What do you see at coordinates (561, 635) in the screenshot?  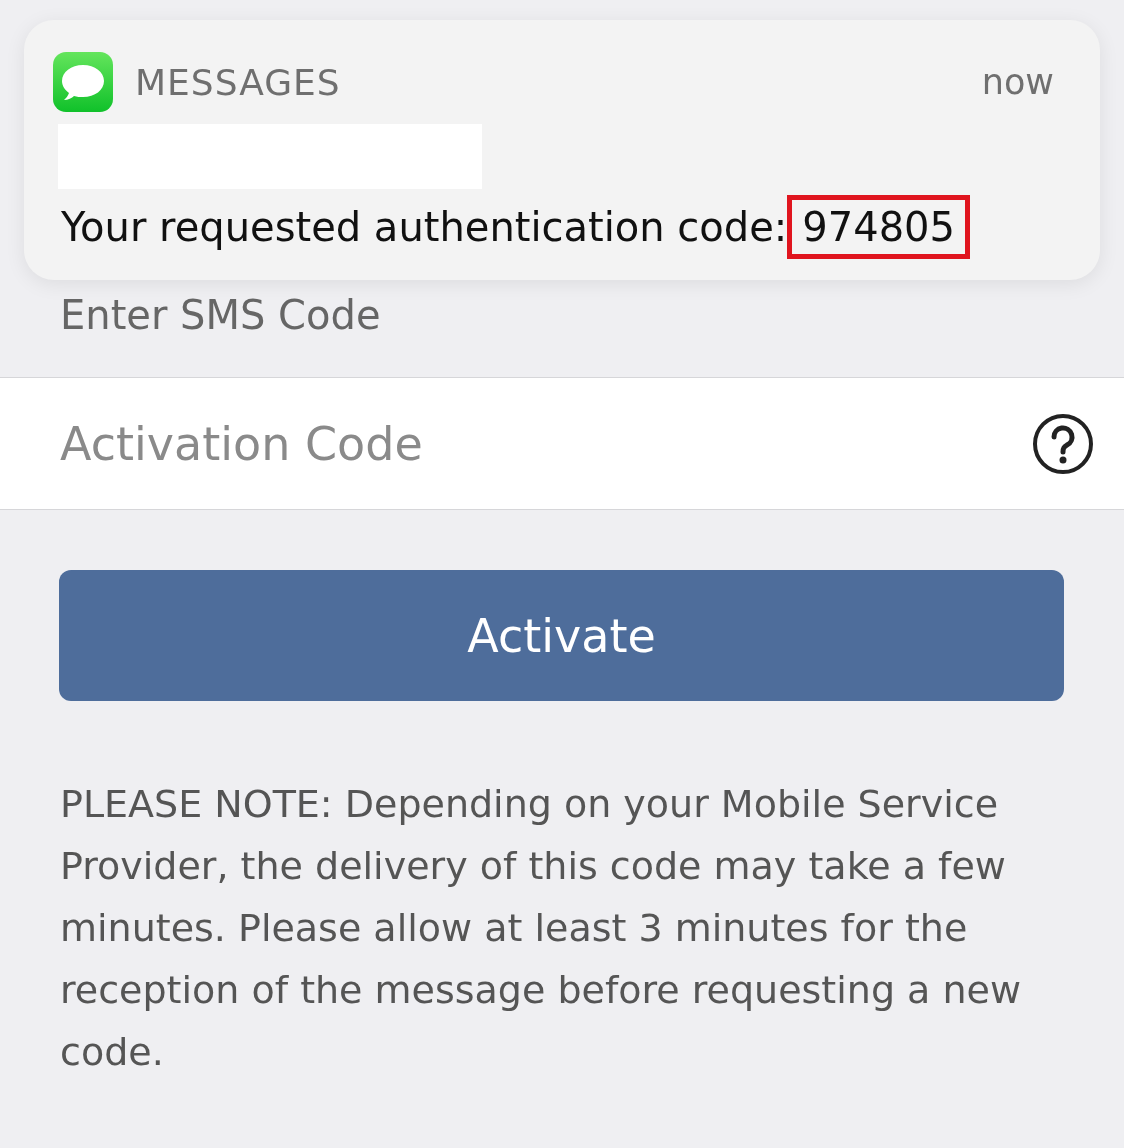 I see `activate-button: Activate` at bounding box center [561, 635].